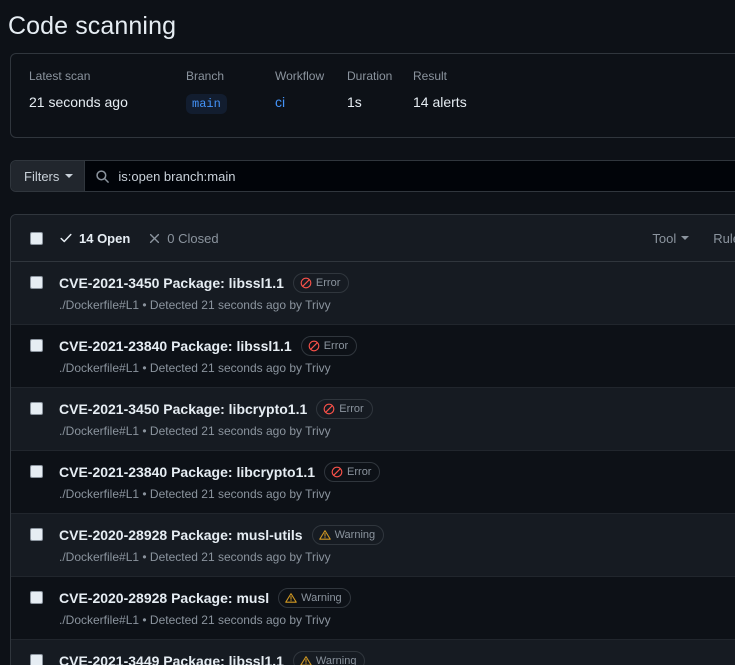  I want to click on open-alerts-filter: 14 Open, so click(94, 238).